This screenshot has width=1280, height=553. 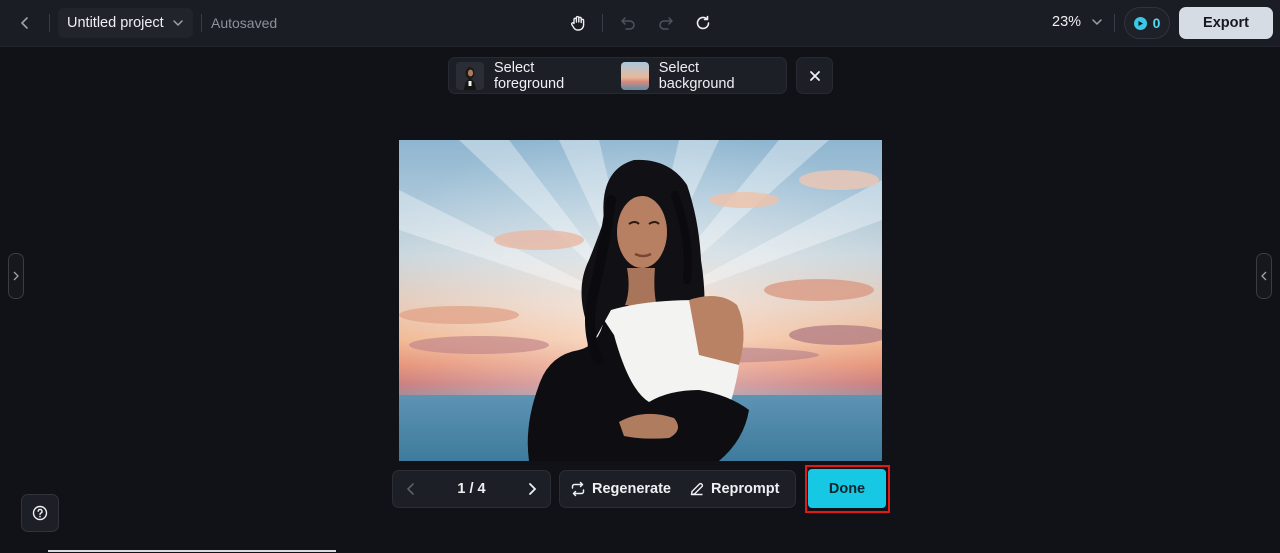 I want to click on select-background-label: Select background, so click(x=696, y=75).